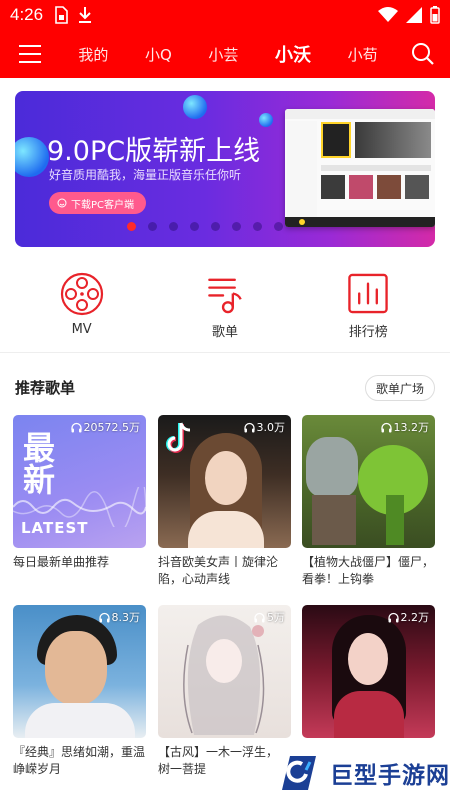 This screenshot has width=450, height=800. What do you see at coordinates (55, 528) in the screenshot?
I see `cover-text: LATEST` at bounding box center [55, 528].